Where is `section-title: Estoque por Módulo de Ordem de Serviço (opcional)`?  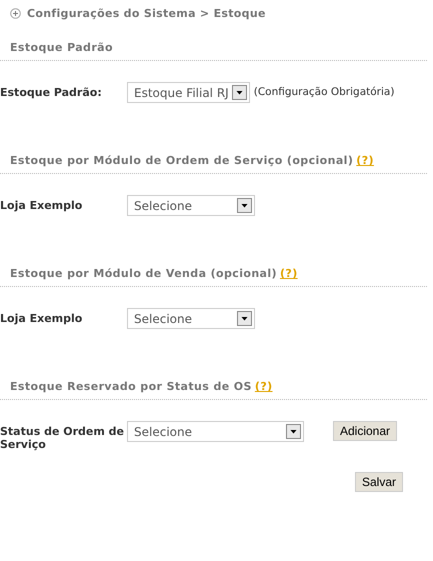
section-title: Estoque por Módulo de Ordem de Serviço (opcional) is located at coordinates (182, 160).